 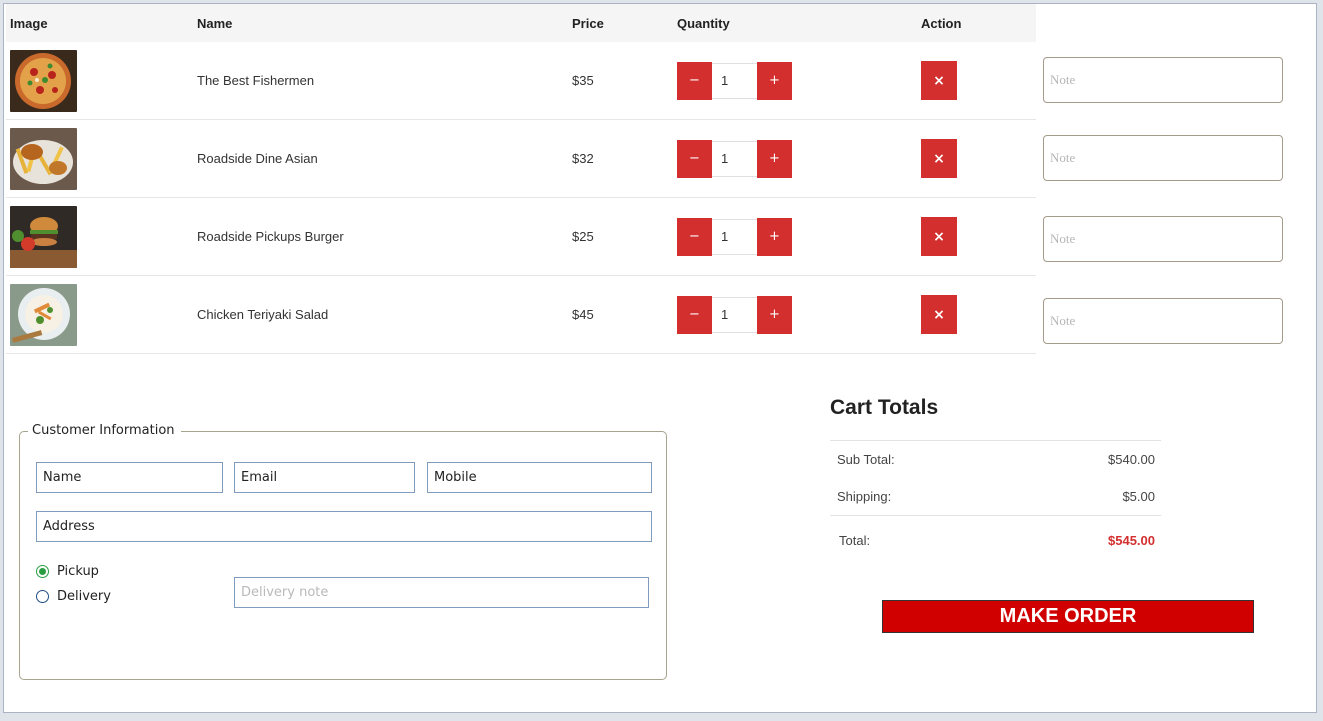 I want to click on header-name: Name, so click(x=380, y=23).